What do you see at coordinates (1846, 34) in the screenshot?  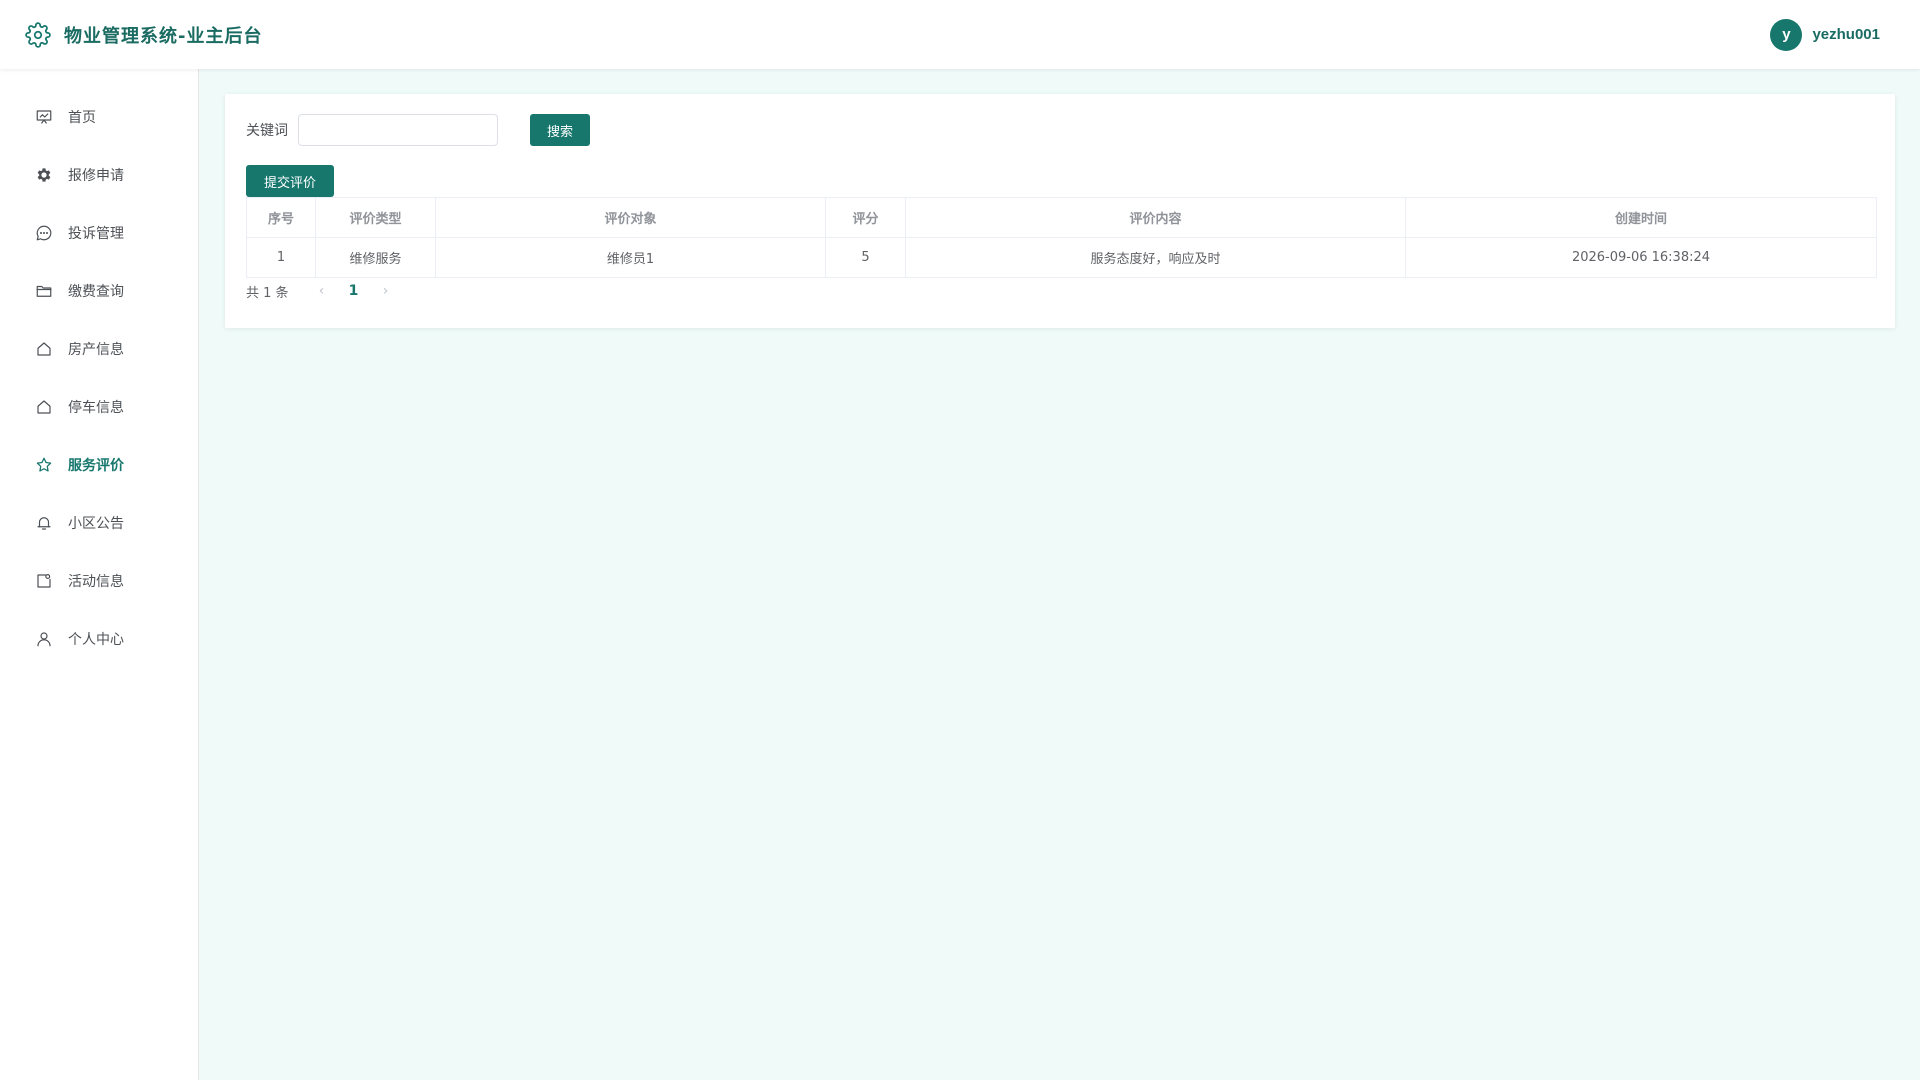 I see `username: yezhu001` at bounding box center [1846, 34].